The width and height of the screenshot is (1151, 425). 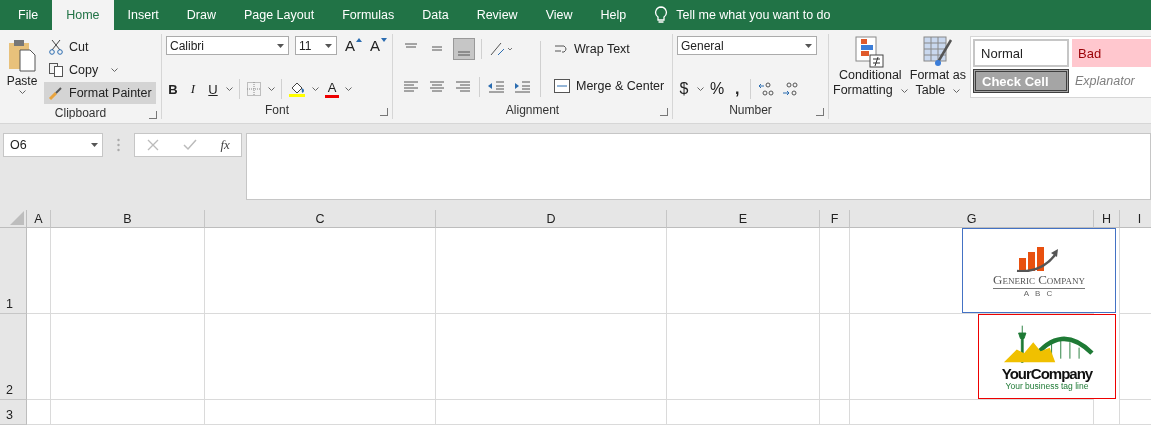 What do you see at coordinates (128, 219) in the screenshot?
I see `column-header: B` at bounding box center [128, 219].